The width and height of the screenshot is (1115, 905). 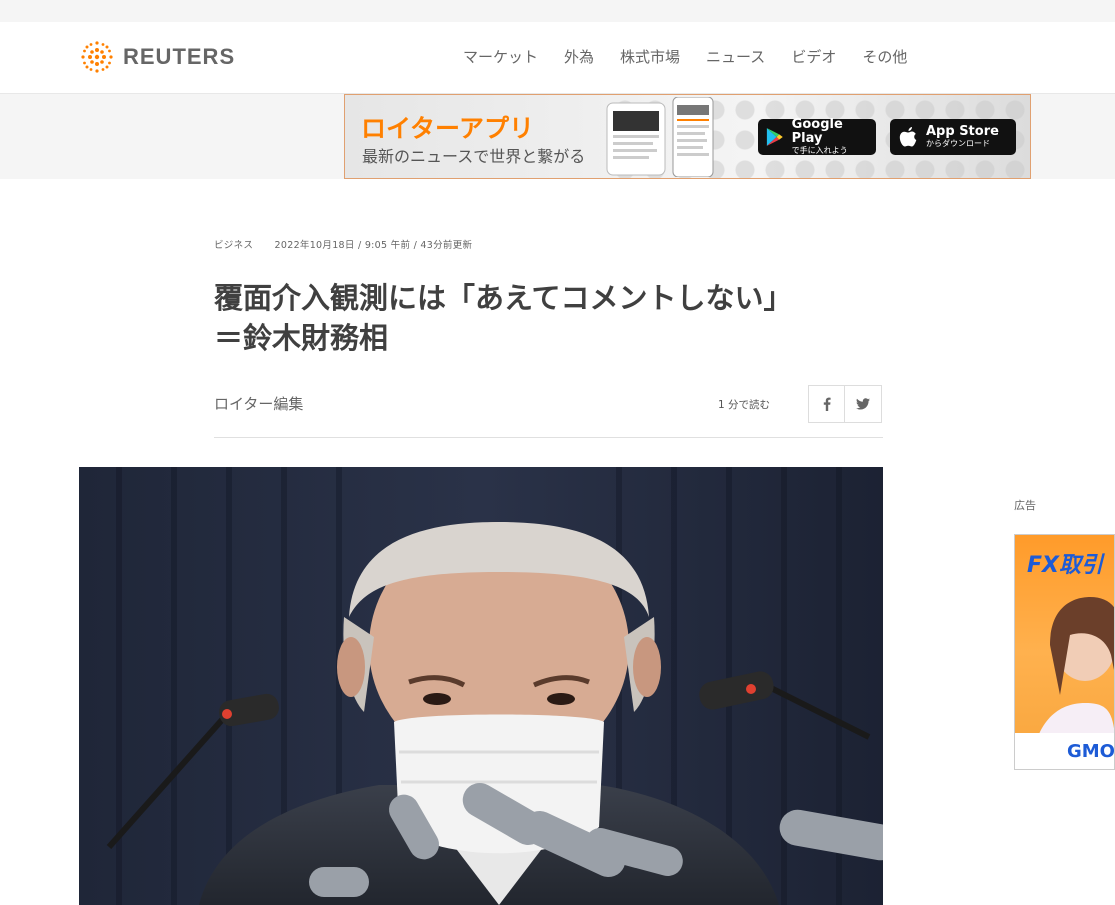 I want to click on byline-divider, so click(x=548, y=437).